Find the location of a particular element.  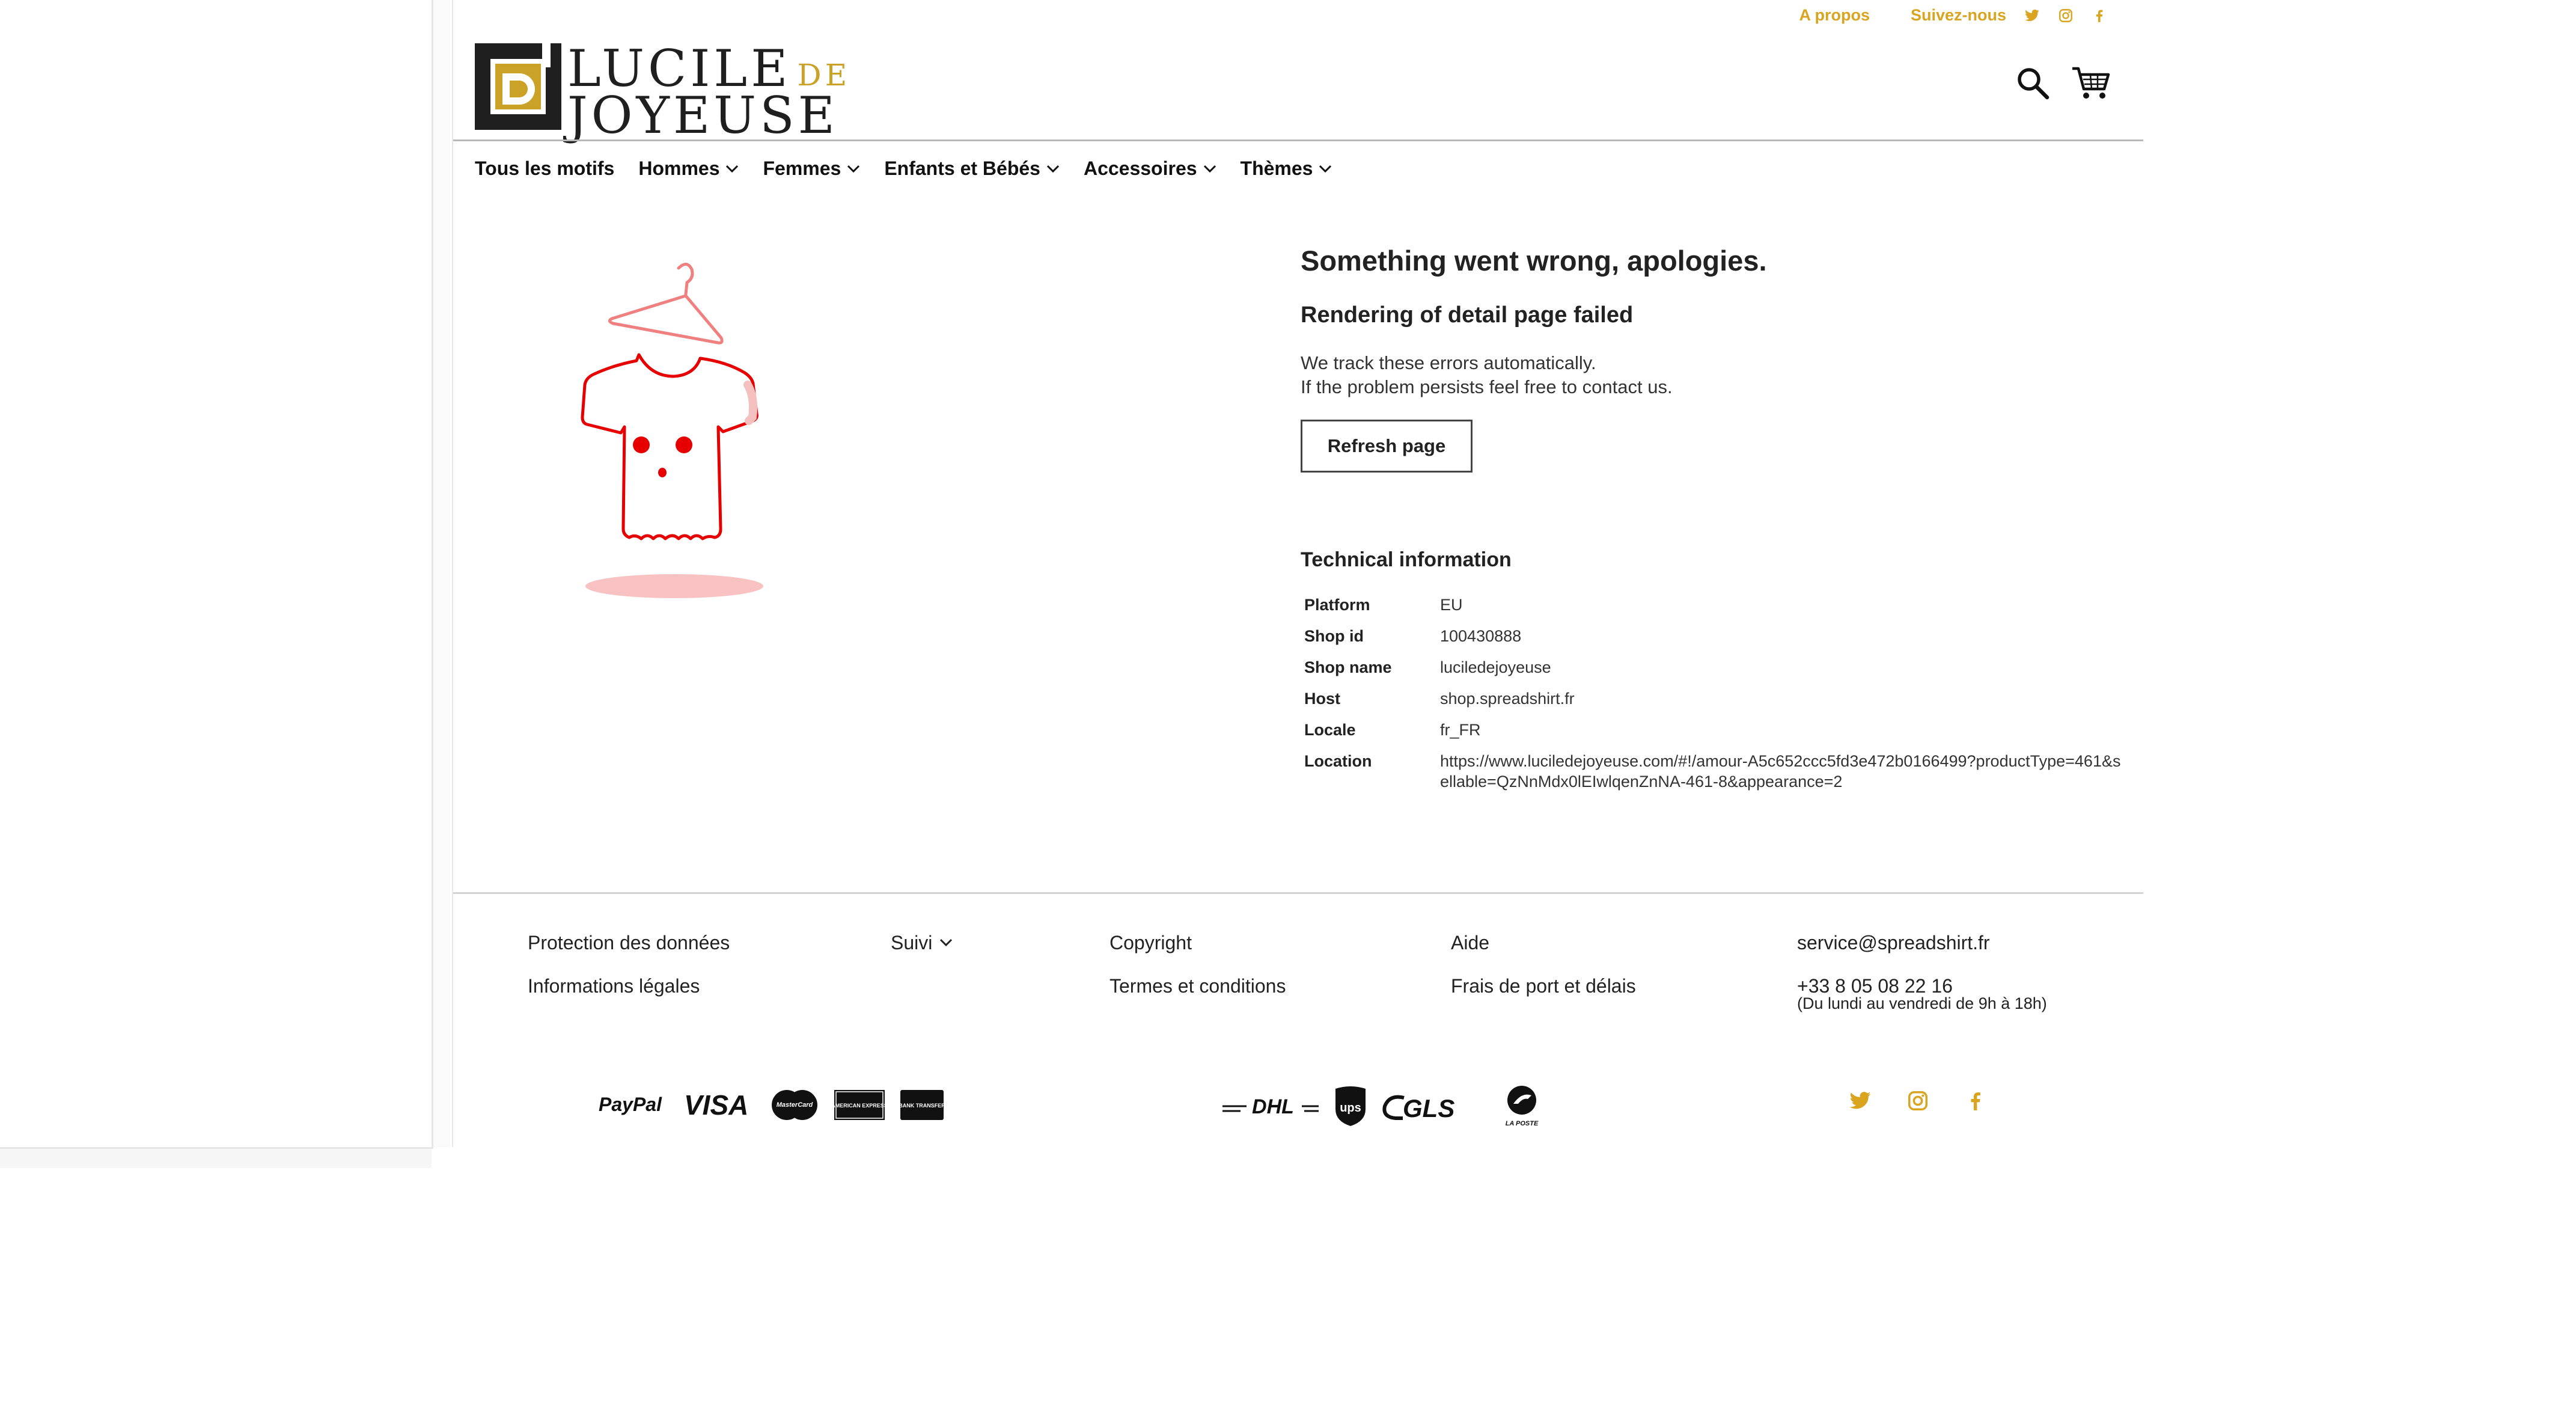

dhl-logo: DHL is located at coordinates (1270, 1106).